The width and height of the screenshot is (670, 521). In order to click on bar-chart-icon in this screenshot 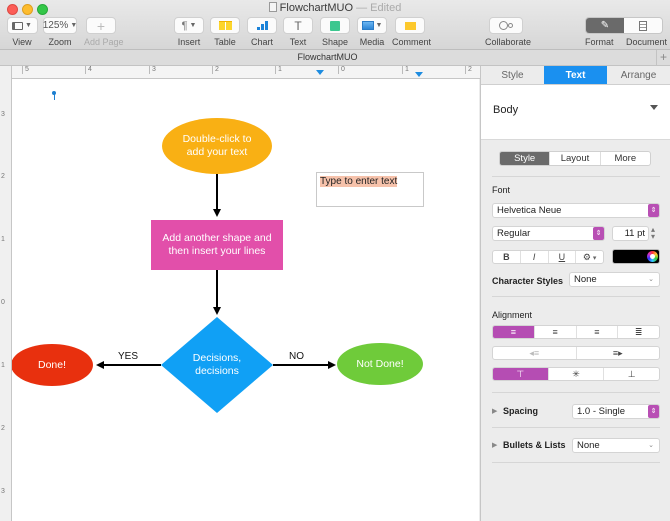, I will do `click(262, 25)`.